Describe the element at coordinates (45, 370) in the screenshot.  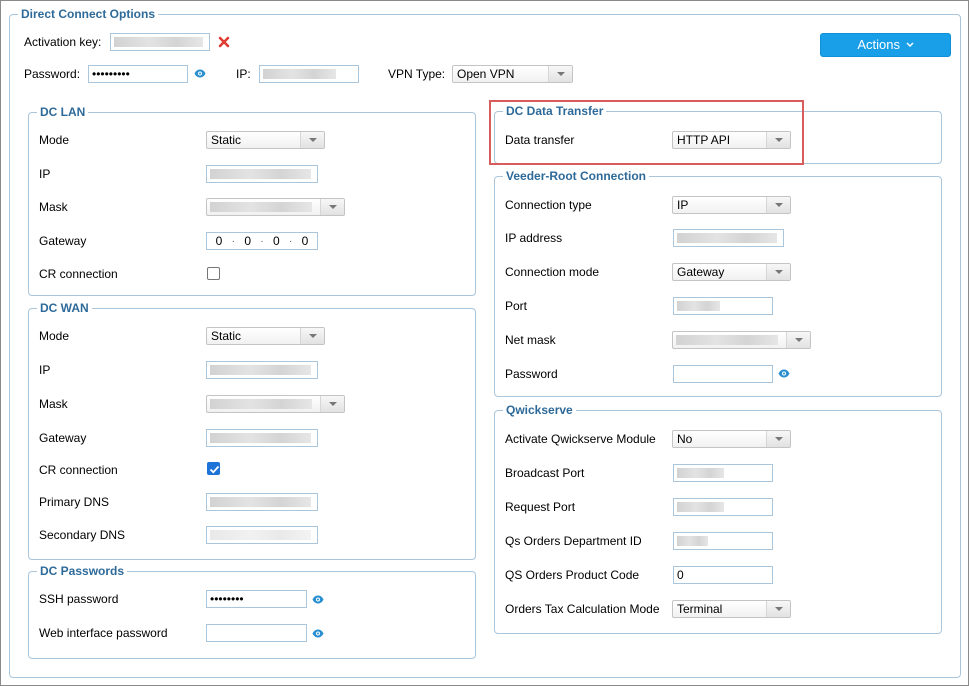
I see `wan-ip-label: IP` at that location.